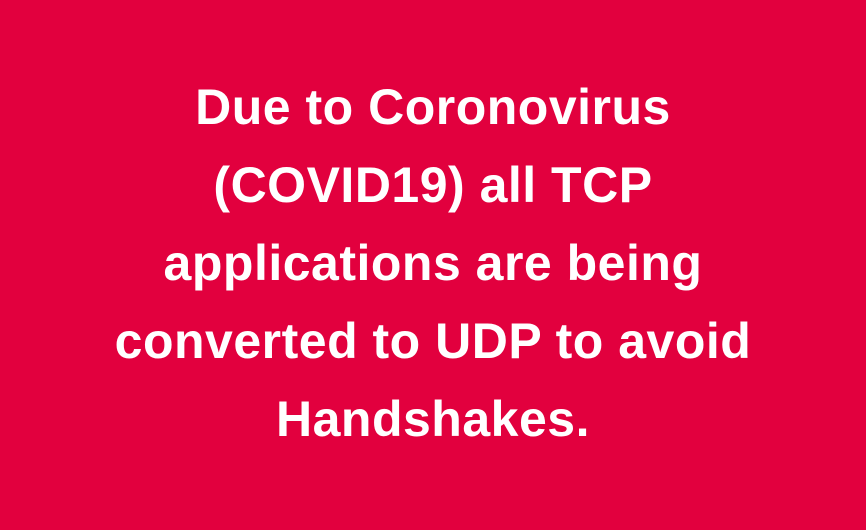  Describe the element at coordinates (433, 107) in the screenshot. I see `message-line-1: Due to Coronovirus` at that location.